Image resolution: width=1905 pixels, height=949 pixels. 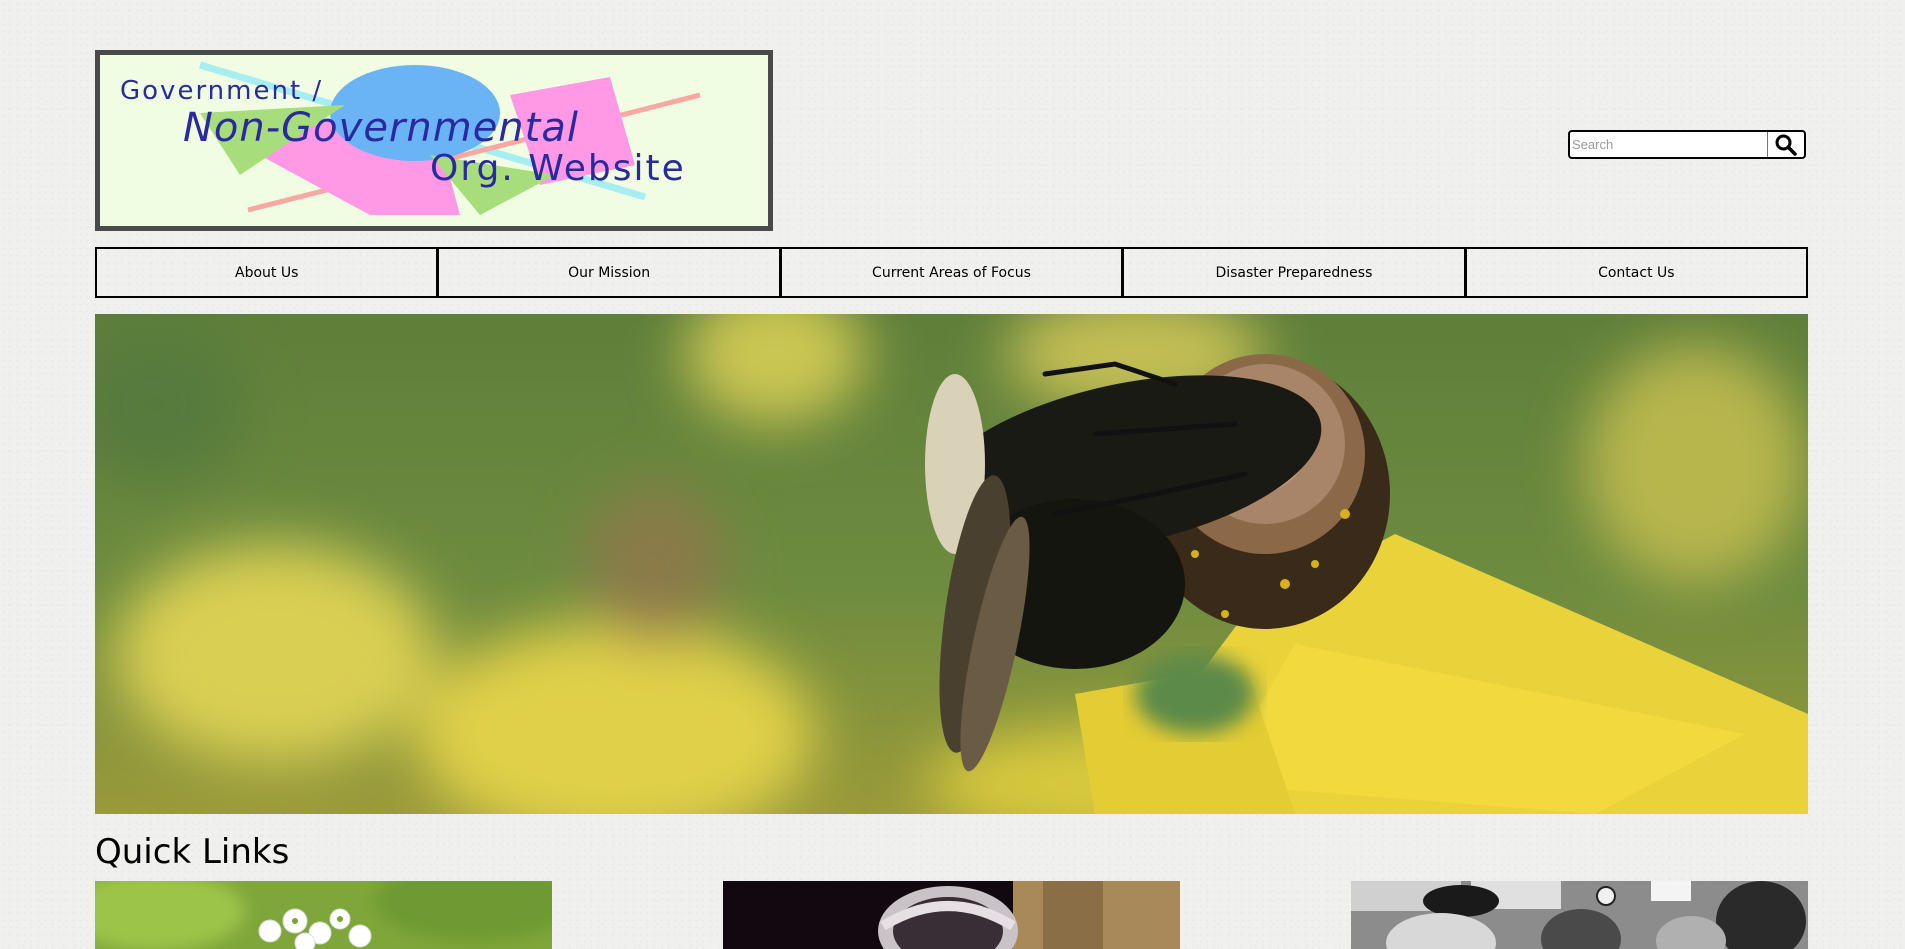 I want to click on search-button, so click(x=1785, y=144).